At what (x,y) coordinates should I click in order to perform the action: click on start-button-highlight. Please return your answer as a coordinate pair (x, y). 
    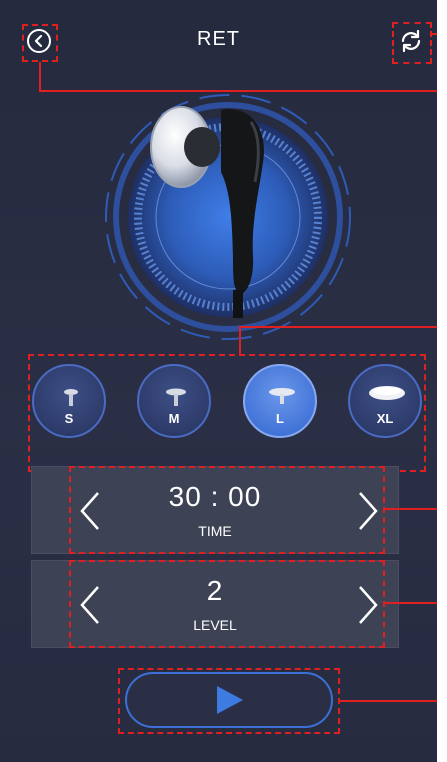
    Looking at the image, I should click on (229, 701).